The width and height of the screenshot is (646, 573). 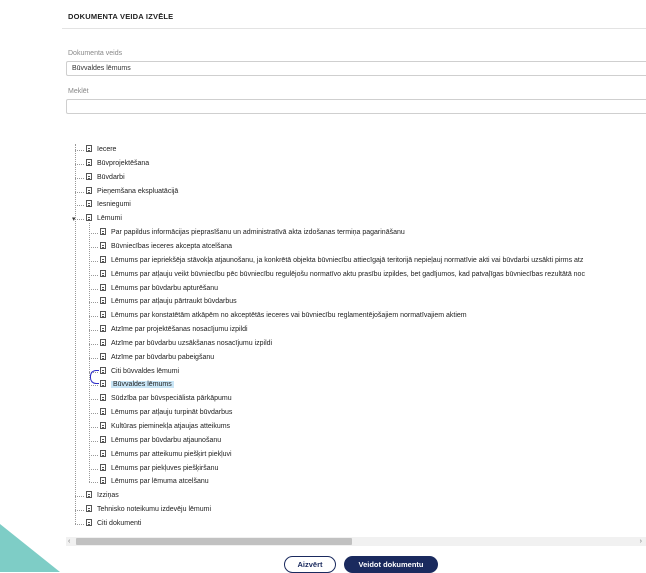 I want to click on tree-node-label: Izziņas, so click(x=108, y=496).